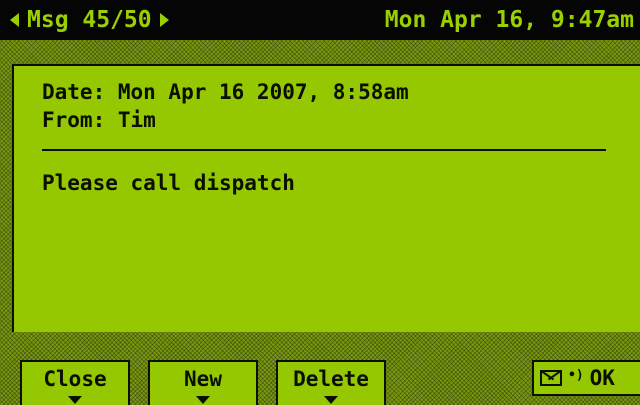 The height and width of the screenshot is (405, 640). Describe the element at coordinates (331, 379) in the screenshot. I see `delete-button-label: Delete` at that location.